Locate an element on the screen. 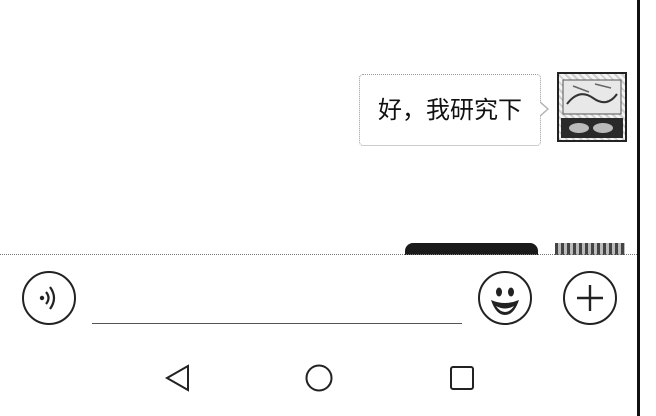  home-circle-icon is located at coordinates (319, 380).